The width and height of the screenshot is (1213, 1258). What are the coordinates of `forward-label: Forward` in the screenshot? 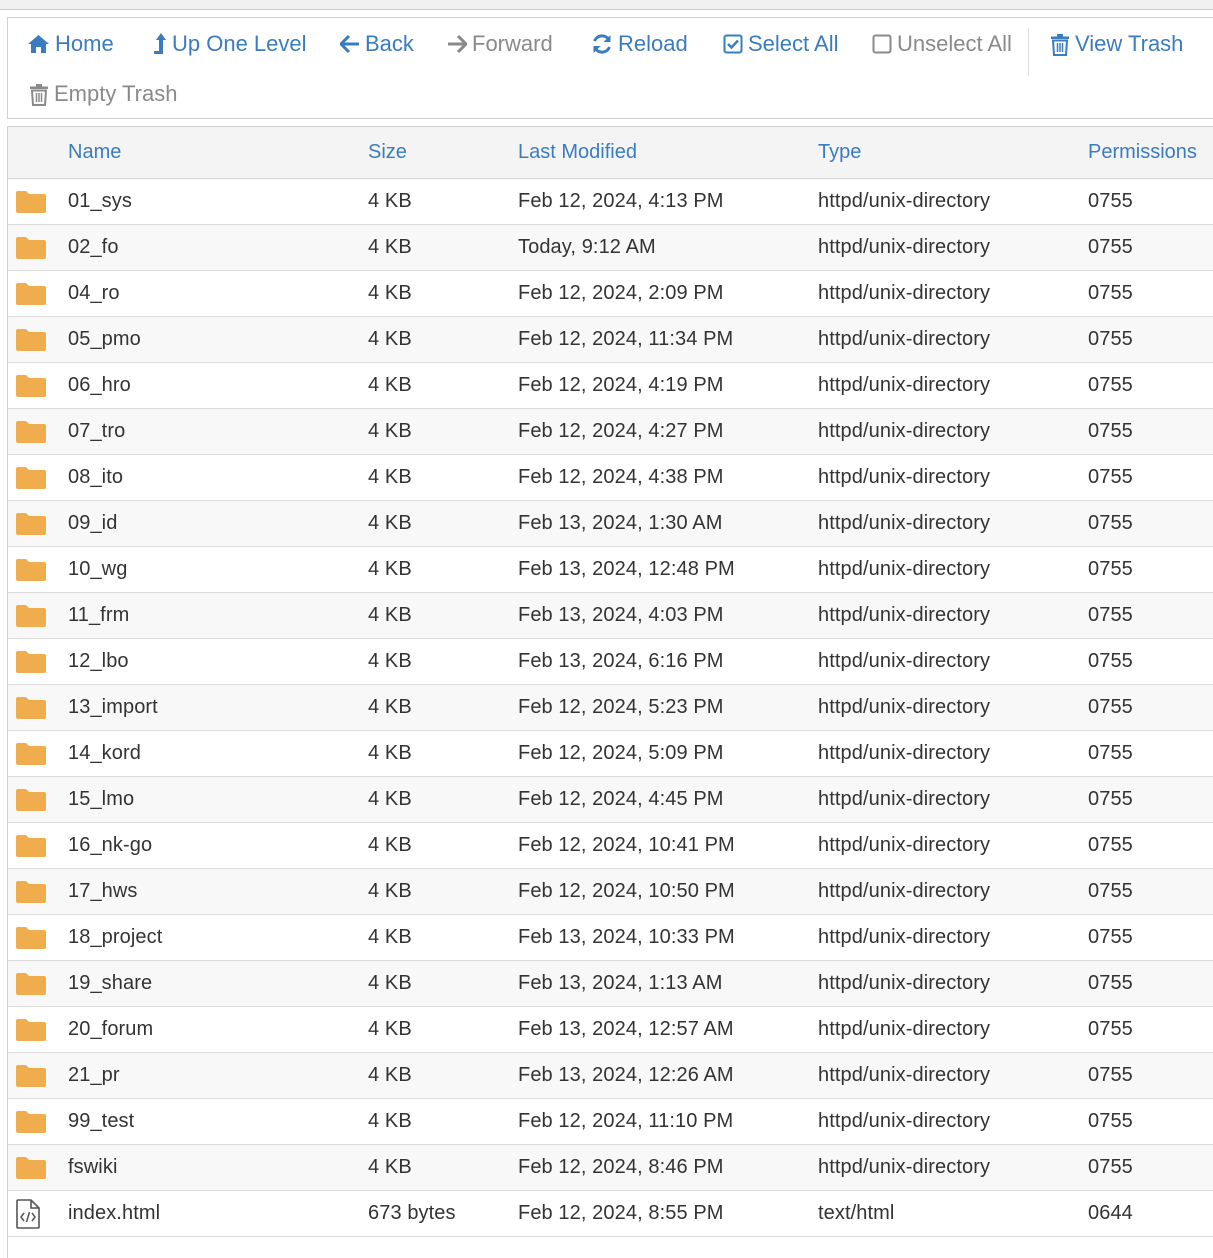 It's located at (512, 43).